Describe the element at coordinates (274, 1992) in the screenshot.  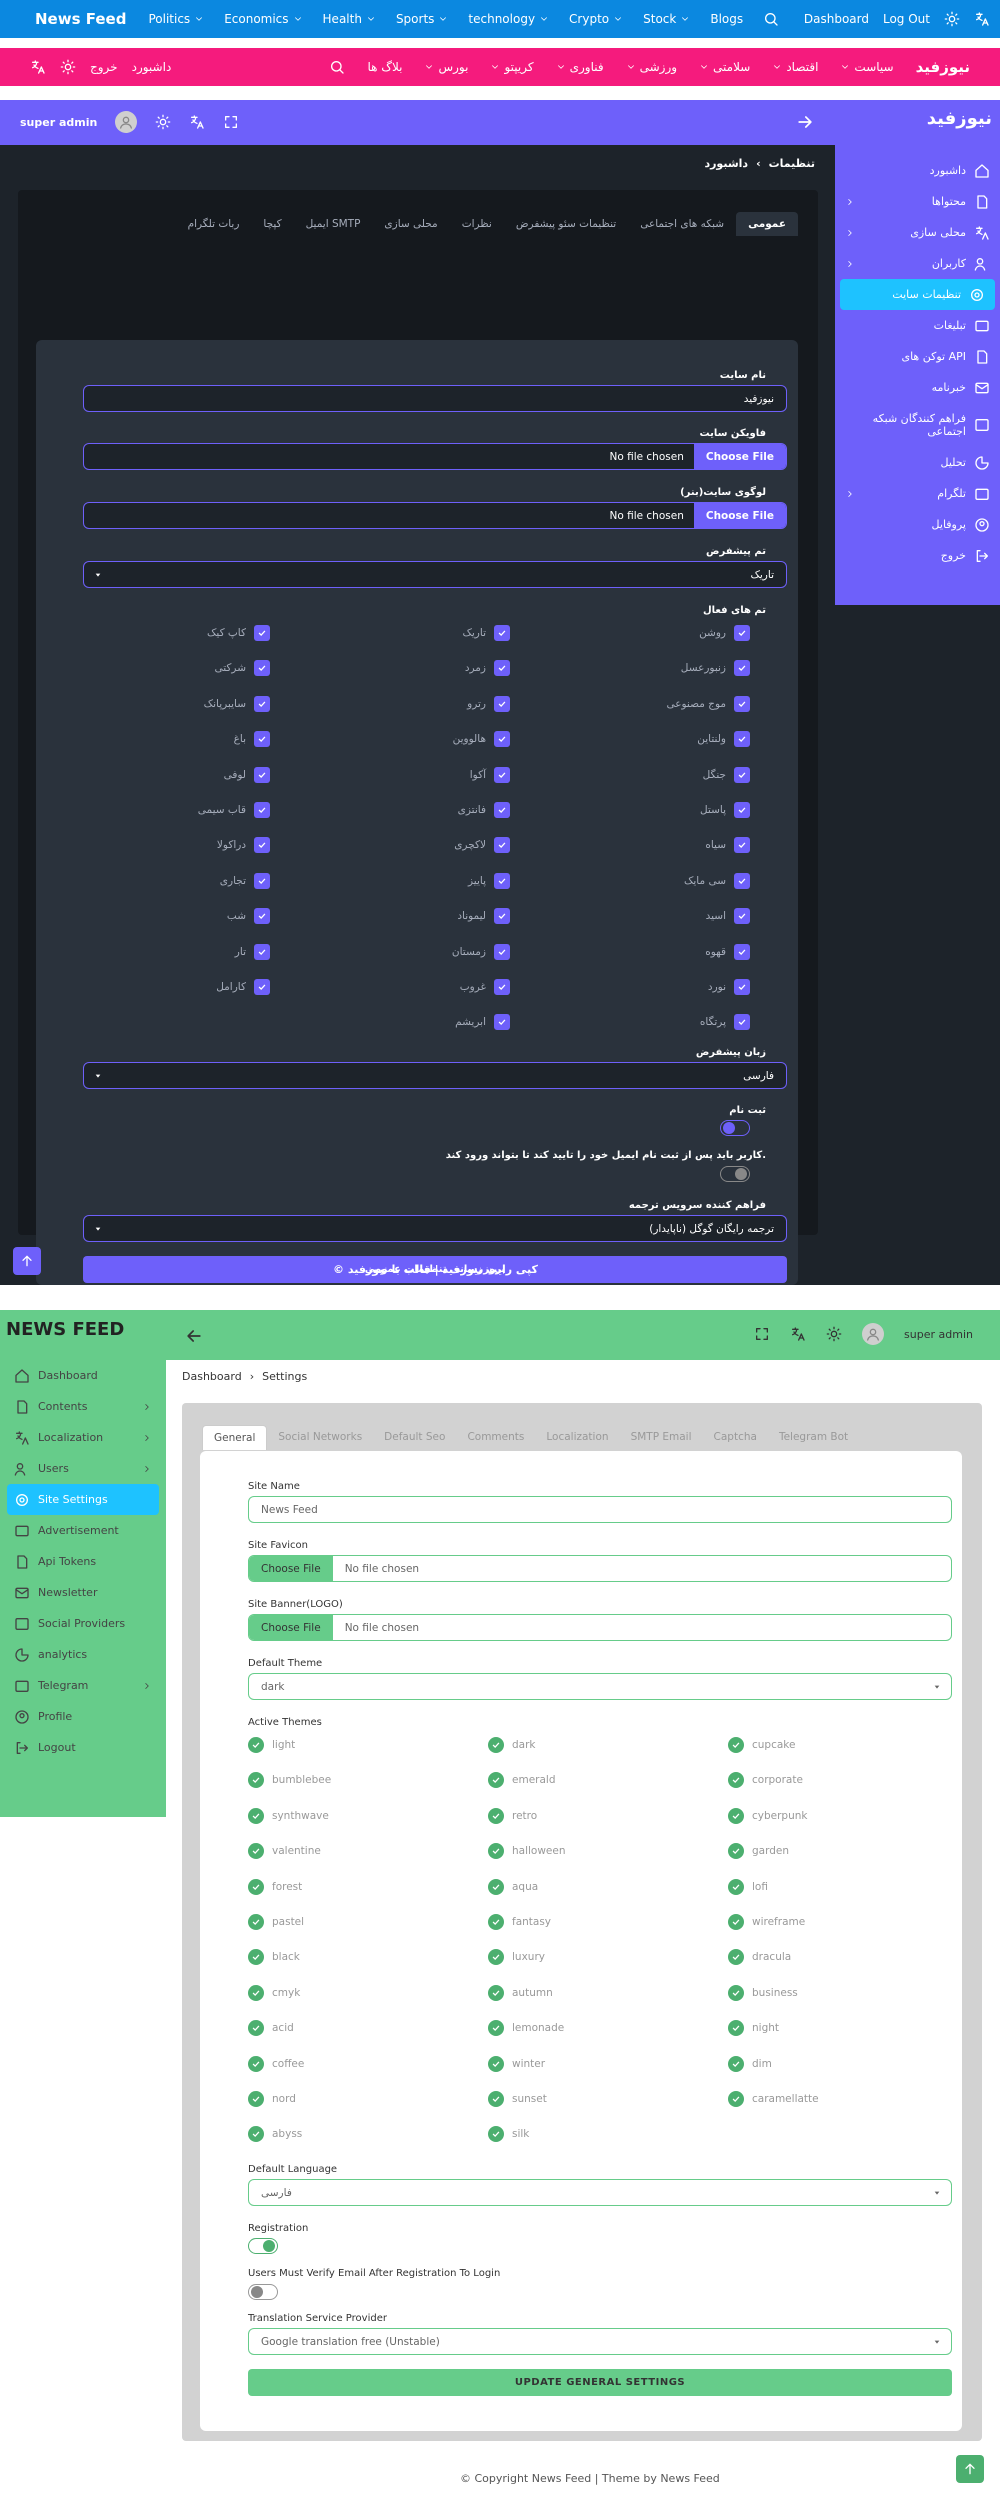
I see `theme-checkbox: cmyk` at that location.